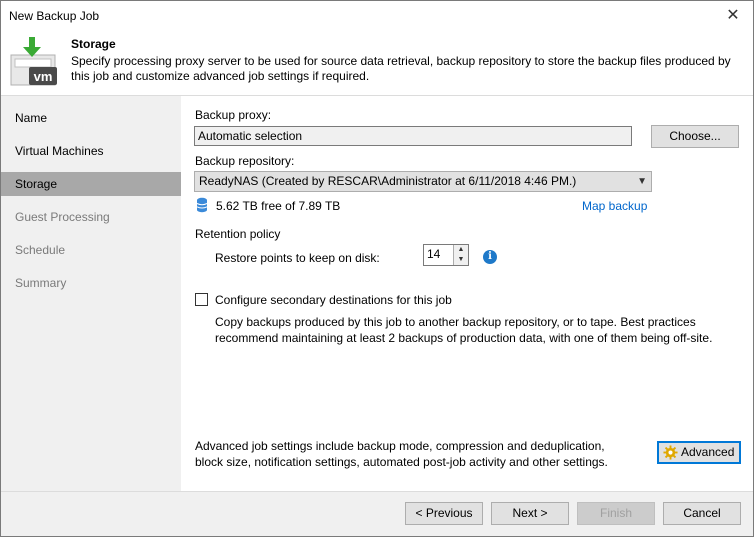  Describe the element at coordinates (202, 205) in the screenshot. I see `database-icon` at that location.